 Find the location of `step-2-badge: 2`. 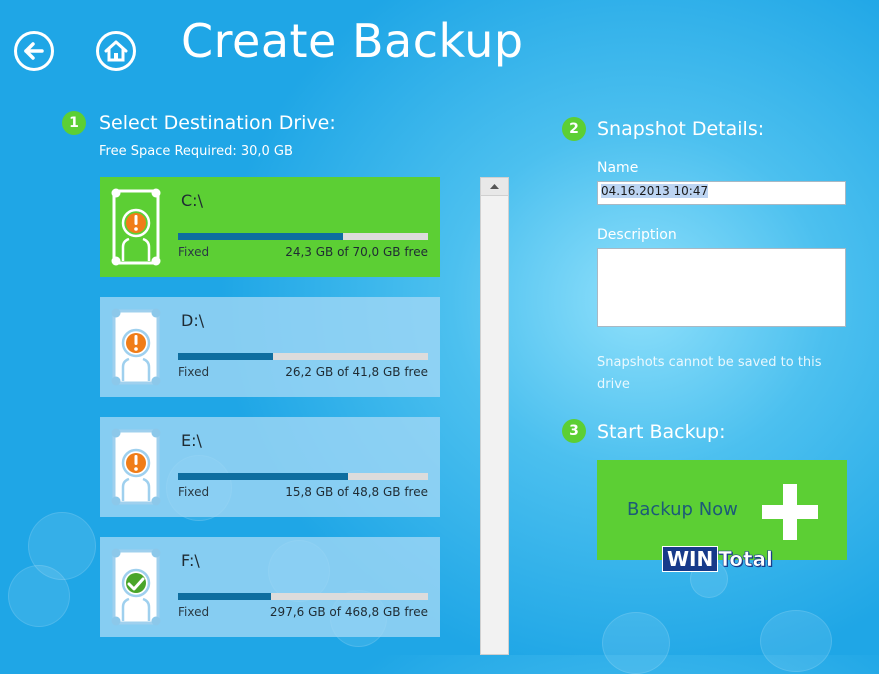

step-2-badge: 2 is located at coordinates (574, 129).